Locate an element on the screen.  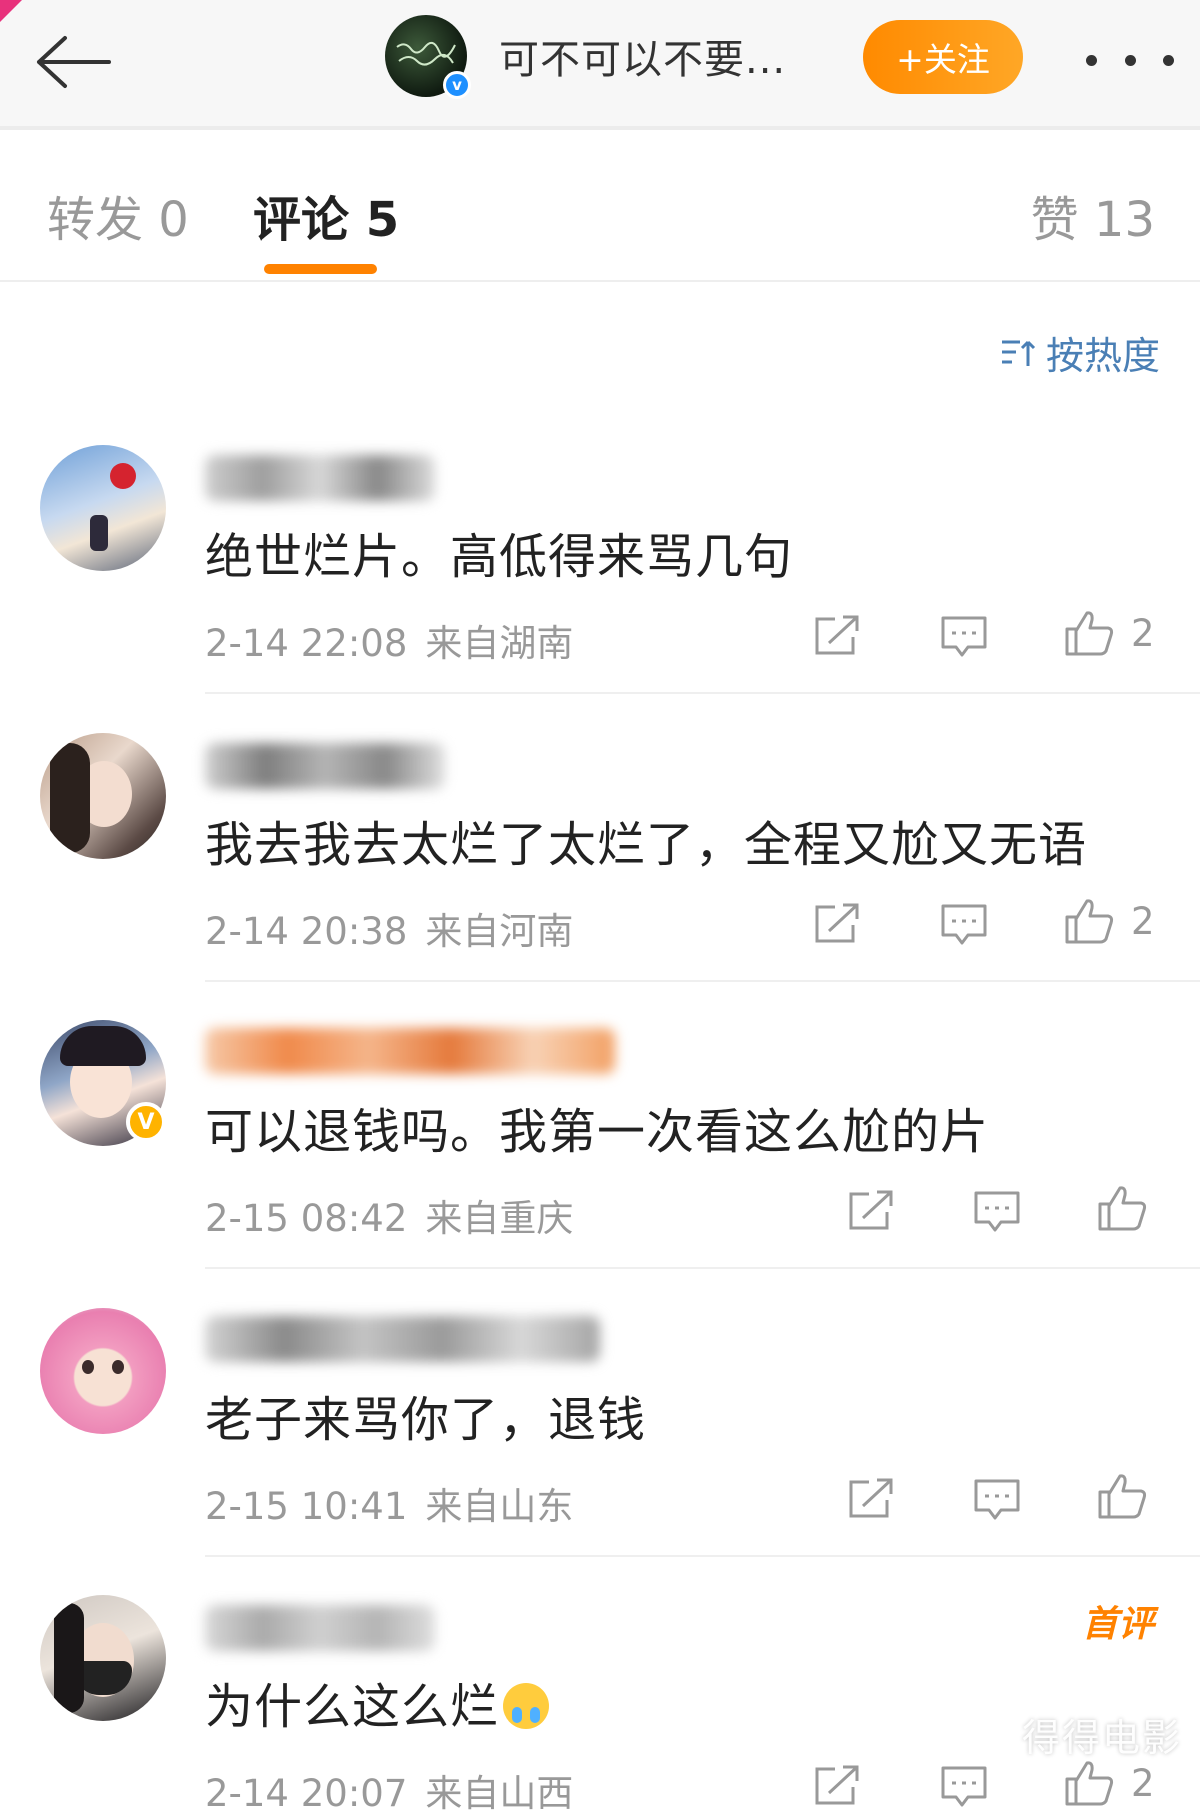
comment-meta: 2-14 20:38 来自河南 is located at coordinates (389, 928).